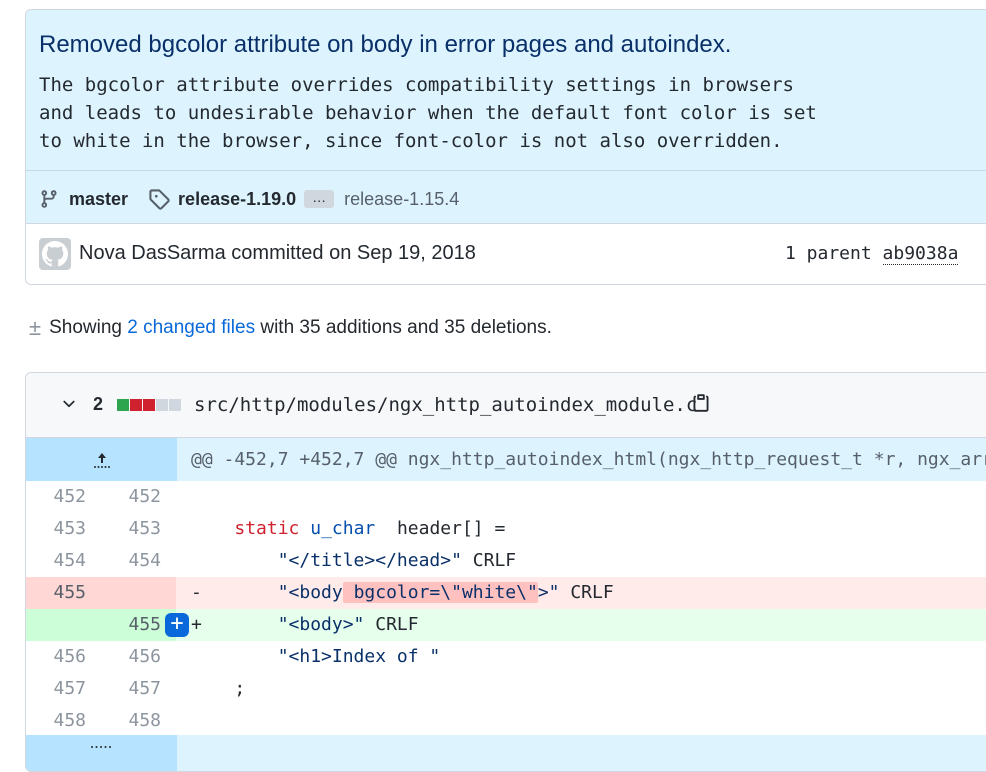 Image resolution: width=986 pixels, height=772 pixels. What do you see at coordinates (401, 199) in the screenshot?
I see `tag-name-last: release-1.15.4` at bounding box center [401, 199].